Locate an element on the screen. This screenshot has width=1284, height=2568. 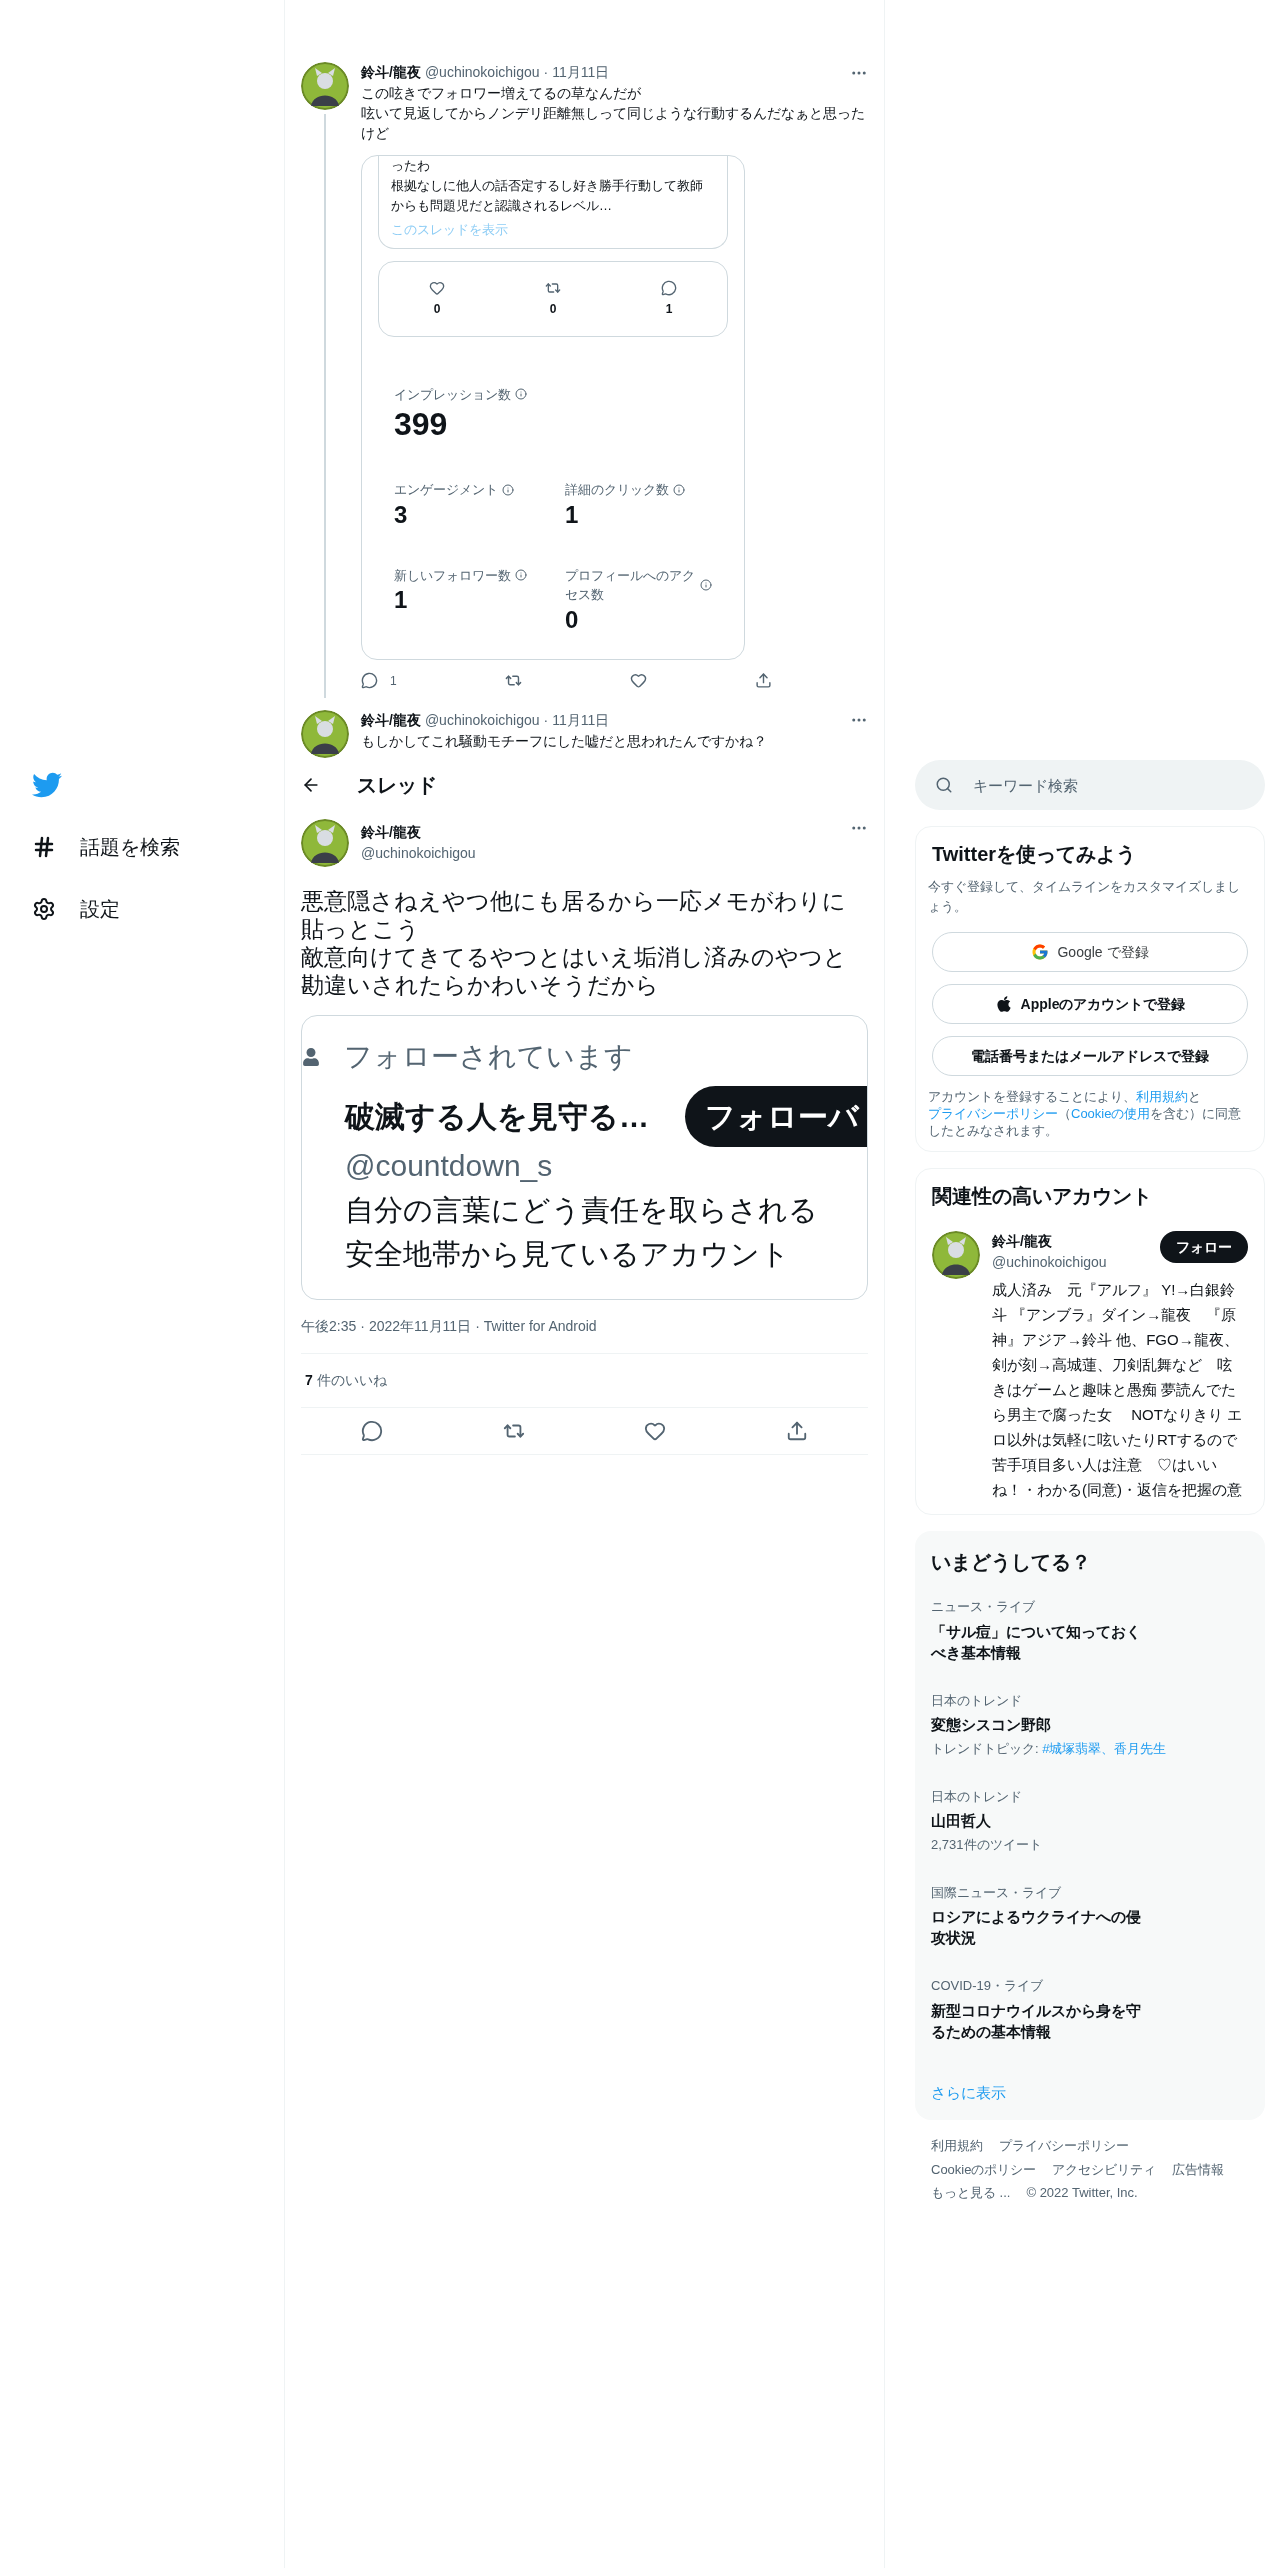
card-title: Twitterを使ってみよう is located at coordinates (1034, 854).